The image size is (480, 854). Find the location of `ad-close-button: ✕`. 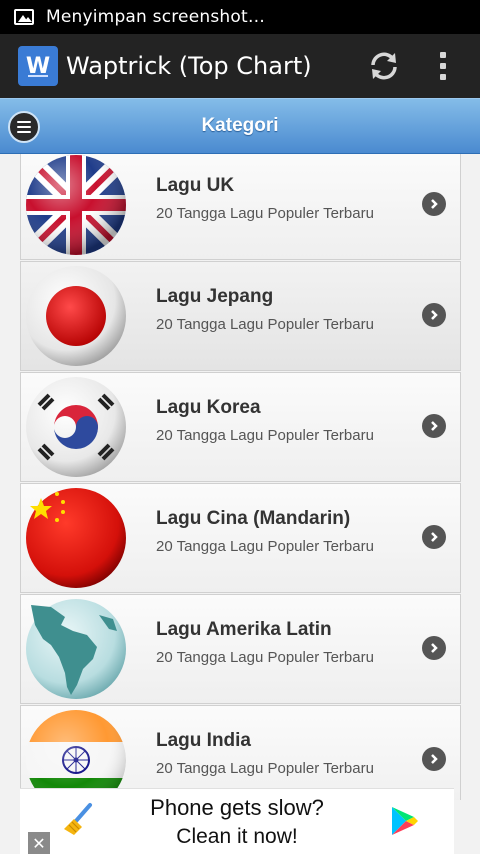

ad-close-button: ✕ is located at coordinates (39, 843).